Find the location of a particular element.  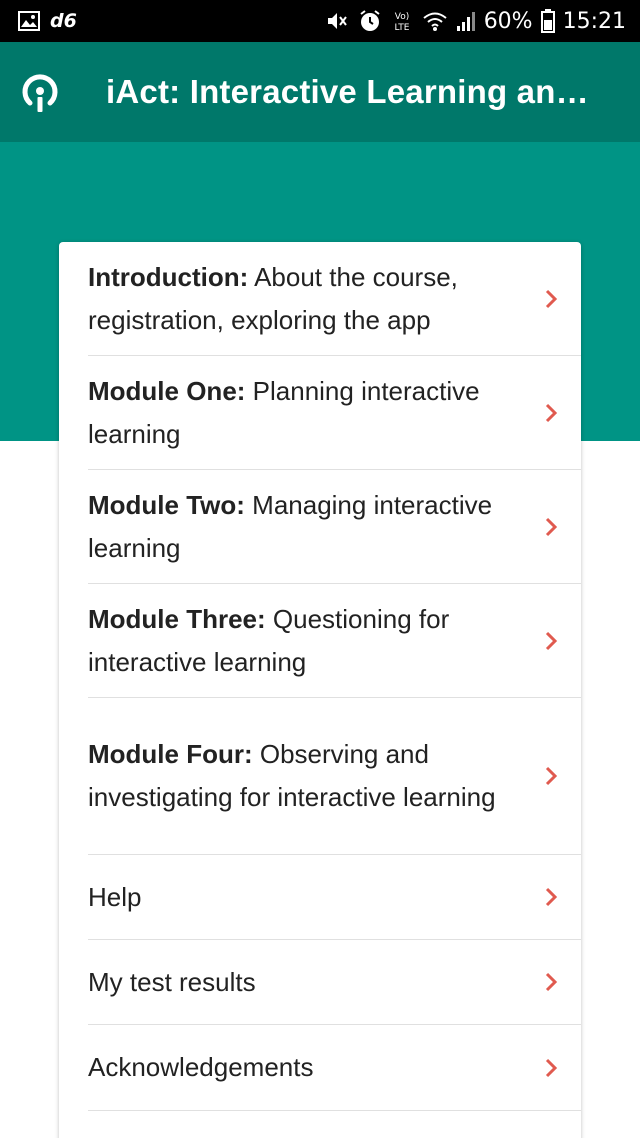

wifi-icon is located at coordinates (435, 21).